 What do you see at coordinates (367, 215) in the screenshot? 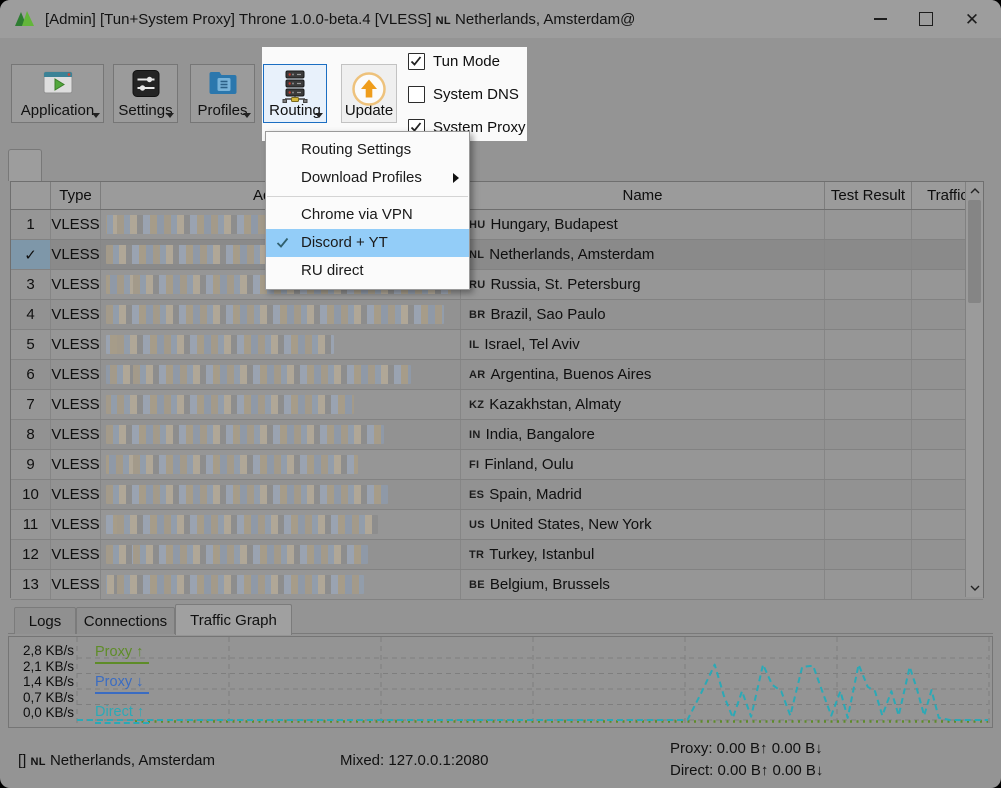
I see `menu-item-chrome-via-vpn: Chrome via VPN` at bounding box center [367, 215].